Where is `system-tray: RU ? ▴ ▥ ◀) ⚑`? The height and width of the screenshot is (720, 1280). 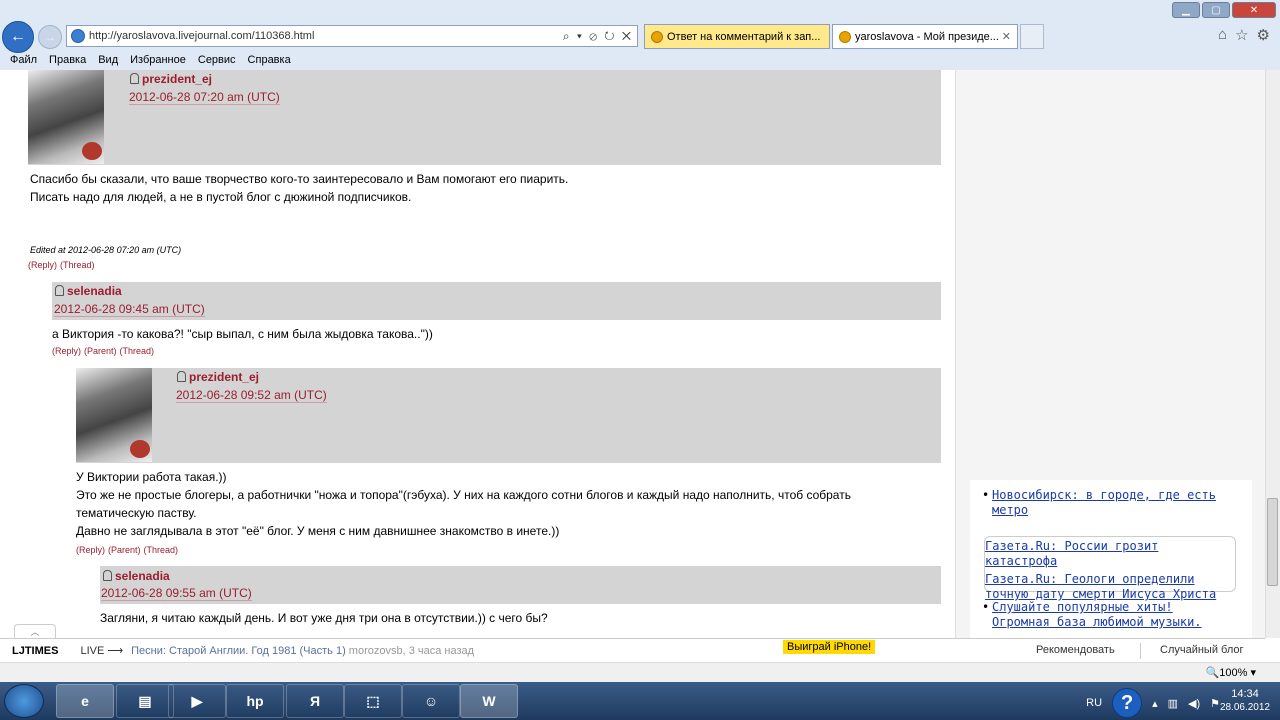
system-tray: RU ? ▴ ▥ ◀) ⚑ is located at coordinates (1153, 703).